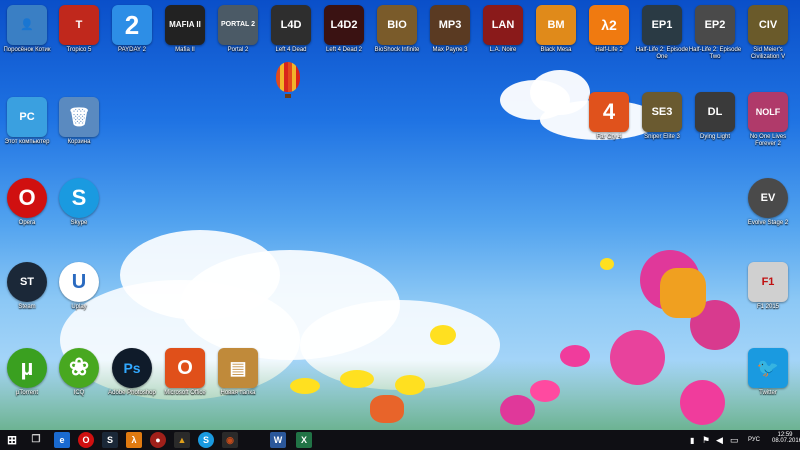 The width and height of the screenshot is (800, 450). I want to click on desktop-icon-tropico-5: T Tropico 5, so click(79, 29).